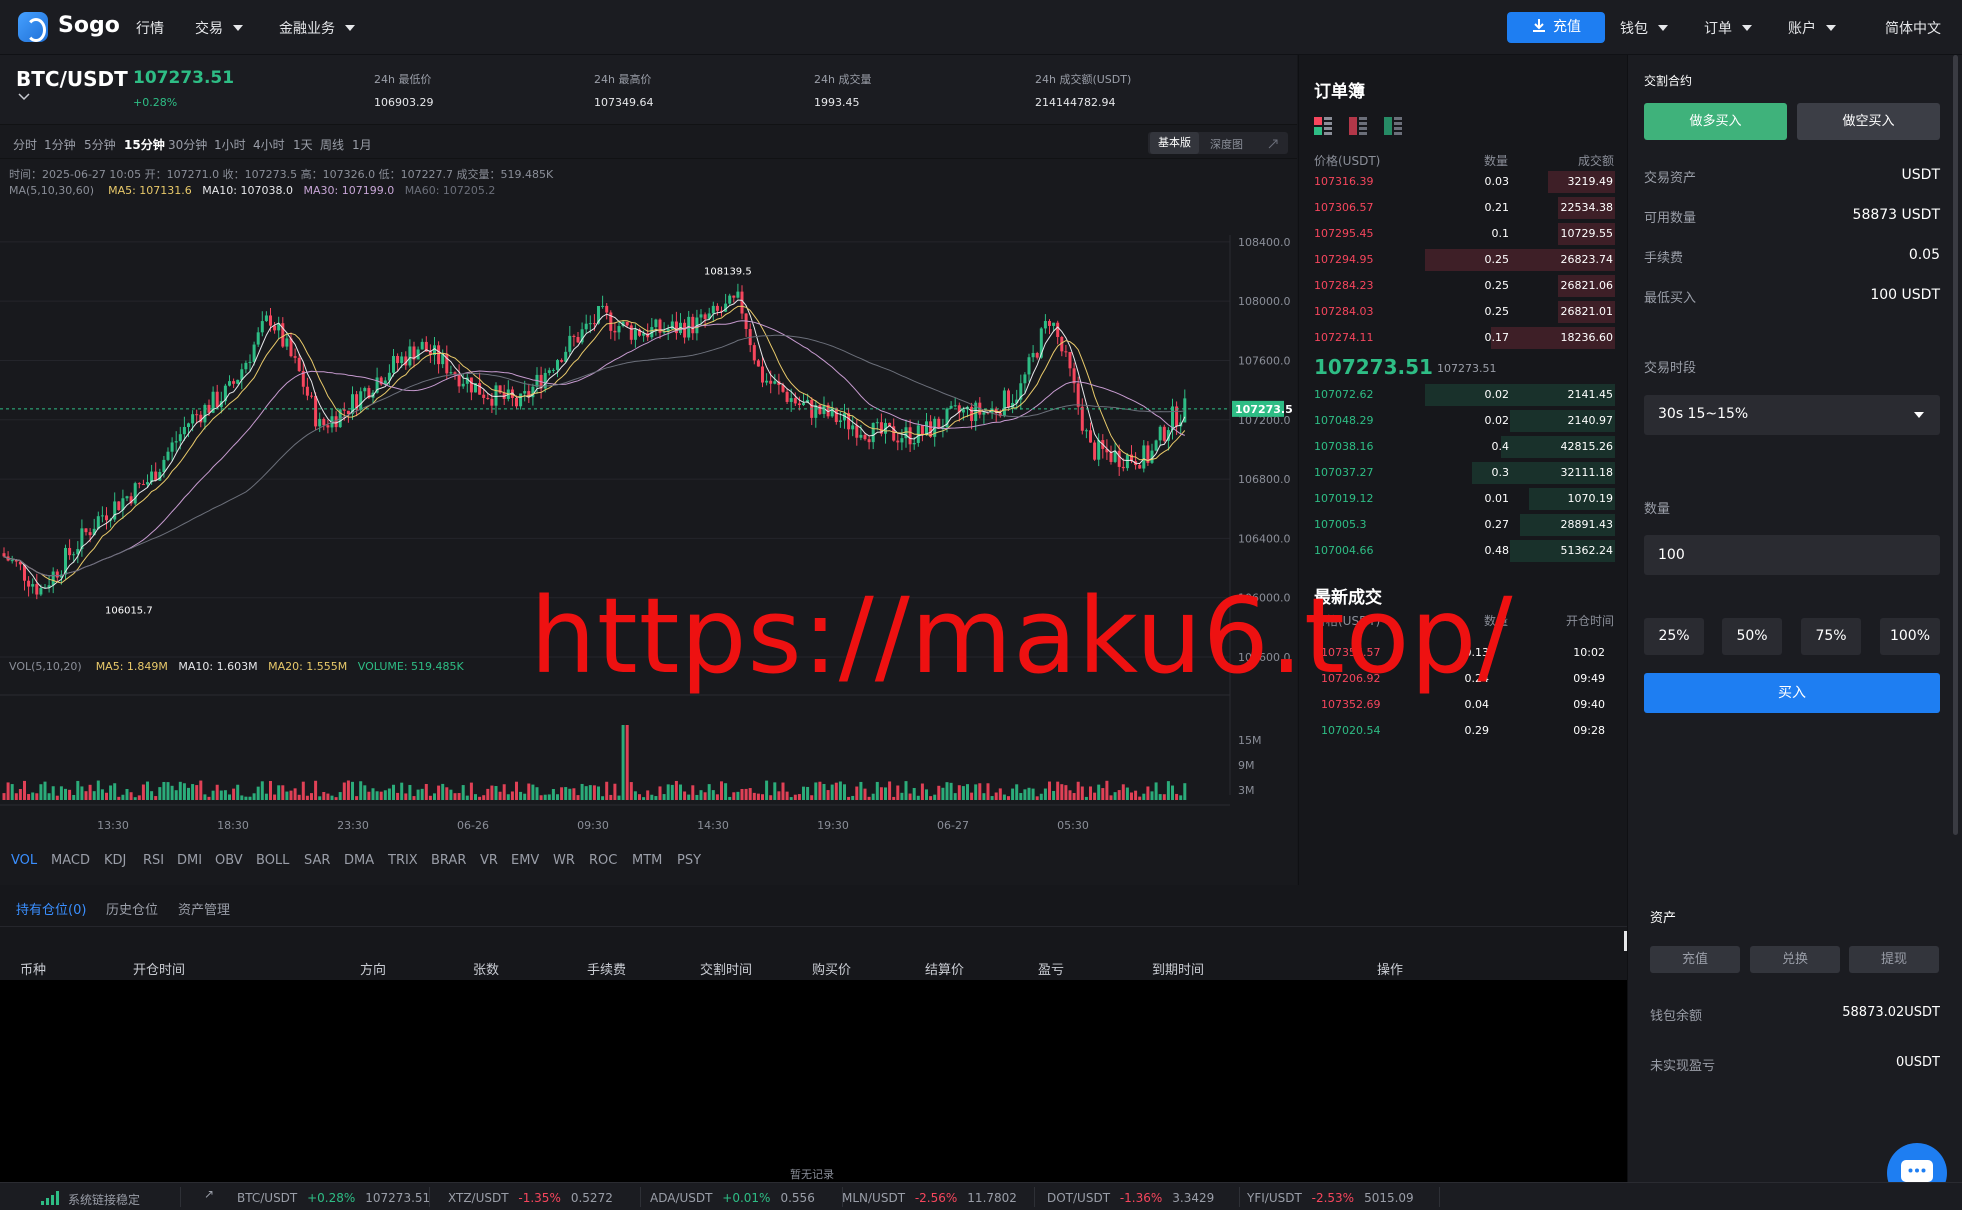  What do you see at coordinates (929, 1198) in the screenshot?
I see `ticker-item: MLN/USDT -2.56% 11.7802` at bounding box center [929, 1198].